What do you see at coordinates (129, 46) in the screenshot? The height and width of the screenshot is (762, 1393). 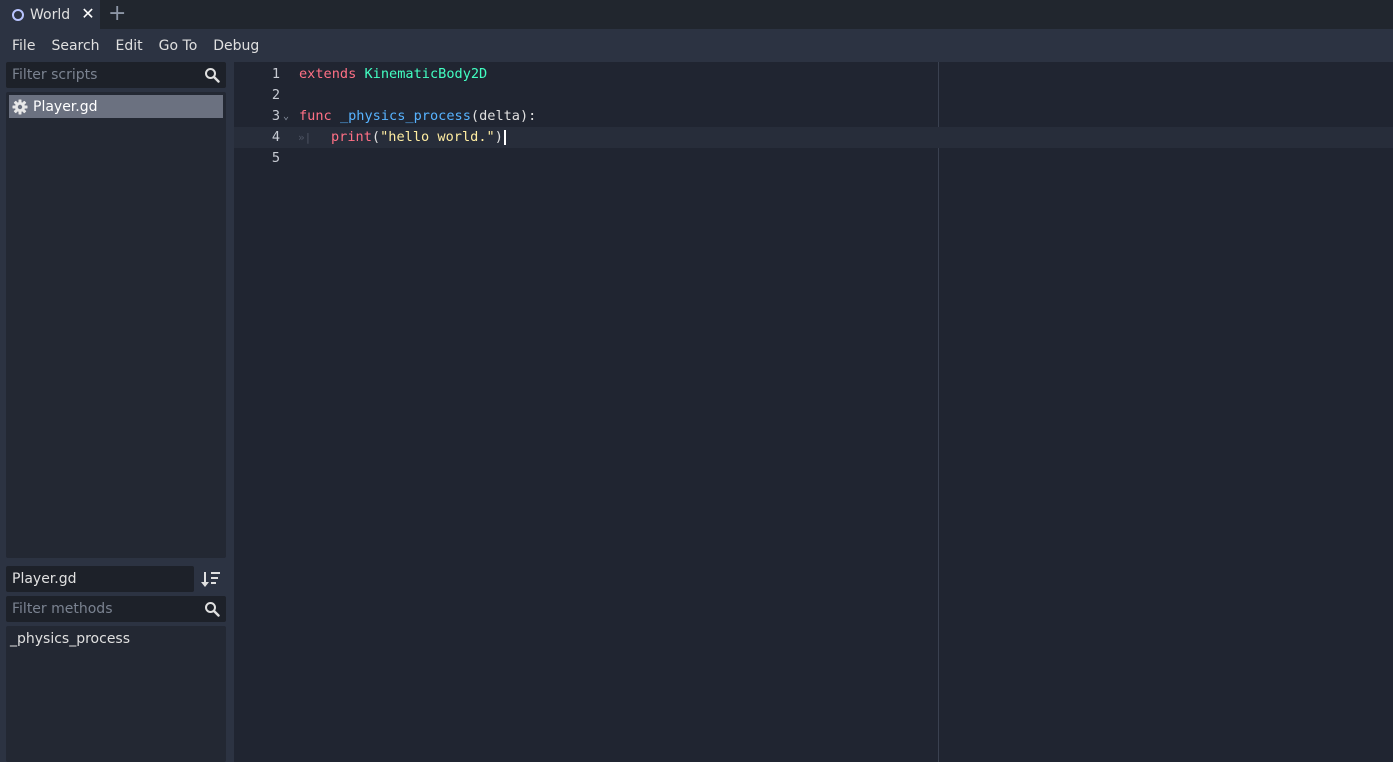 I see `menu-edit: Edit` at bounding box center [129, 46].